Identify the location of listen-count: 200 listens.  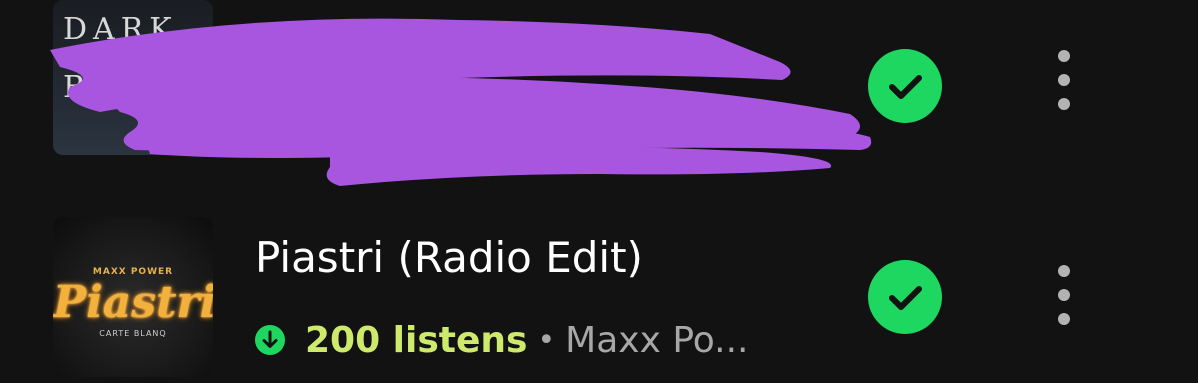
(416, 340).